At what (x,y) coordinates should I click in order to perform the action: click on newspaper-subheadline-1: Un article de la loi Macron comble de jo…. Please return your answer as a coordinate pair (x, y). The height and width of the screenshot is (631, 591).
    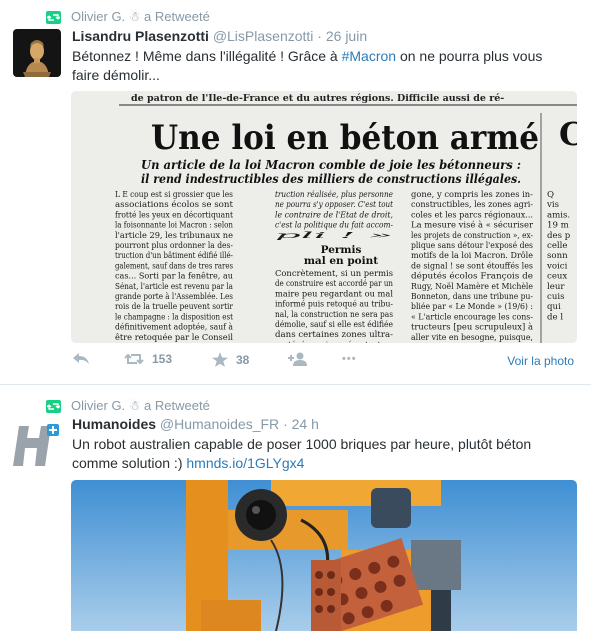
    Looking at the image, I should click on (331, 165).